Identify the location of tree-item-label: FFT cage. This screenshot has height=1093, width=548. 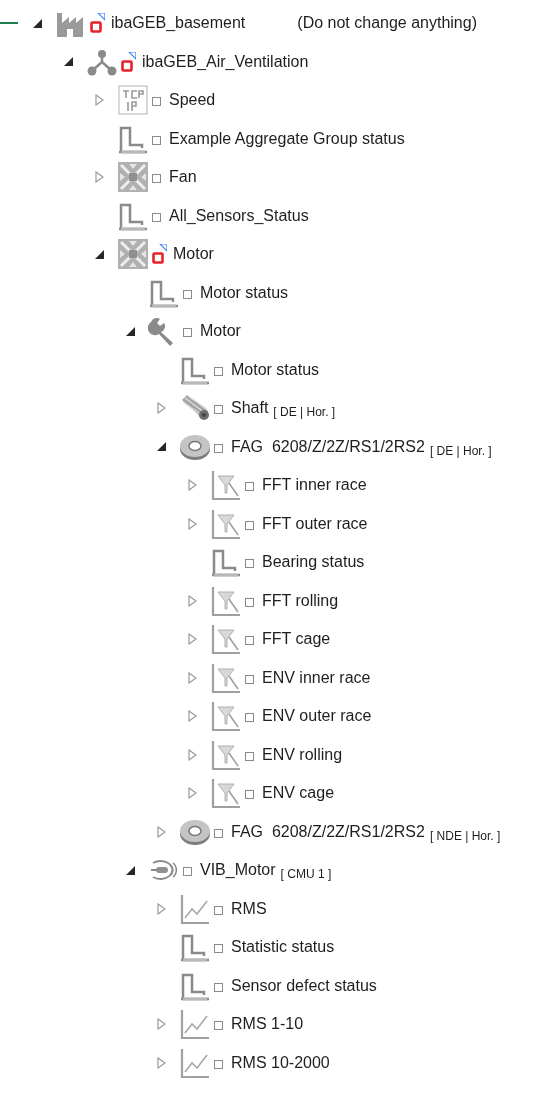
(296, 639).